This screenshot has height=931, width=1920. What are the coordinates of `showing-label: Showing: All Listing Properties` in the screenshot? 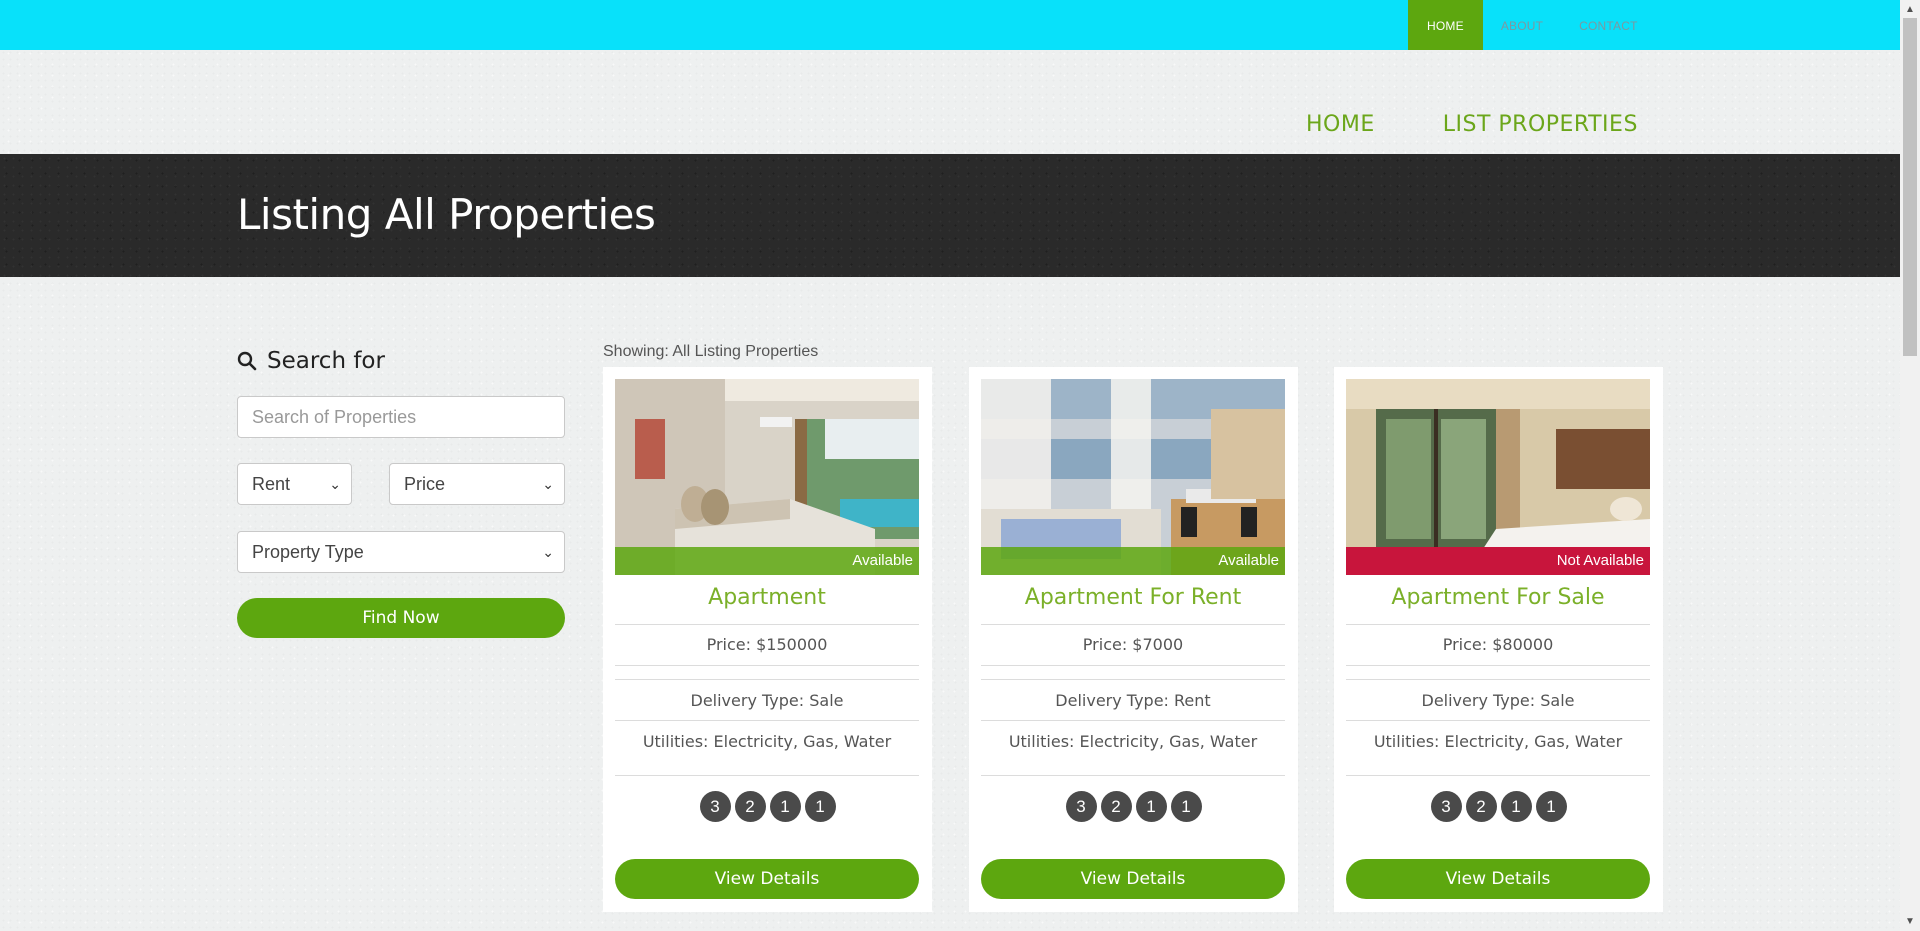 It's located at (711, 351).